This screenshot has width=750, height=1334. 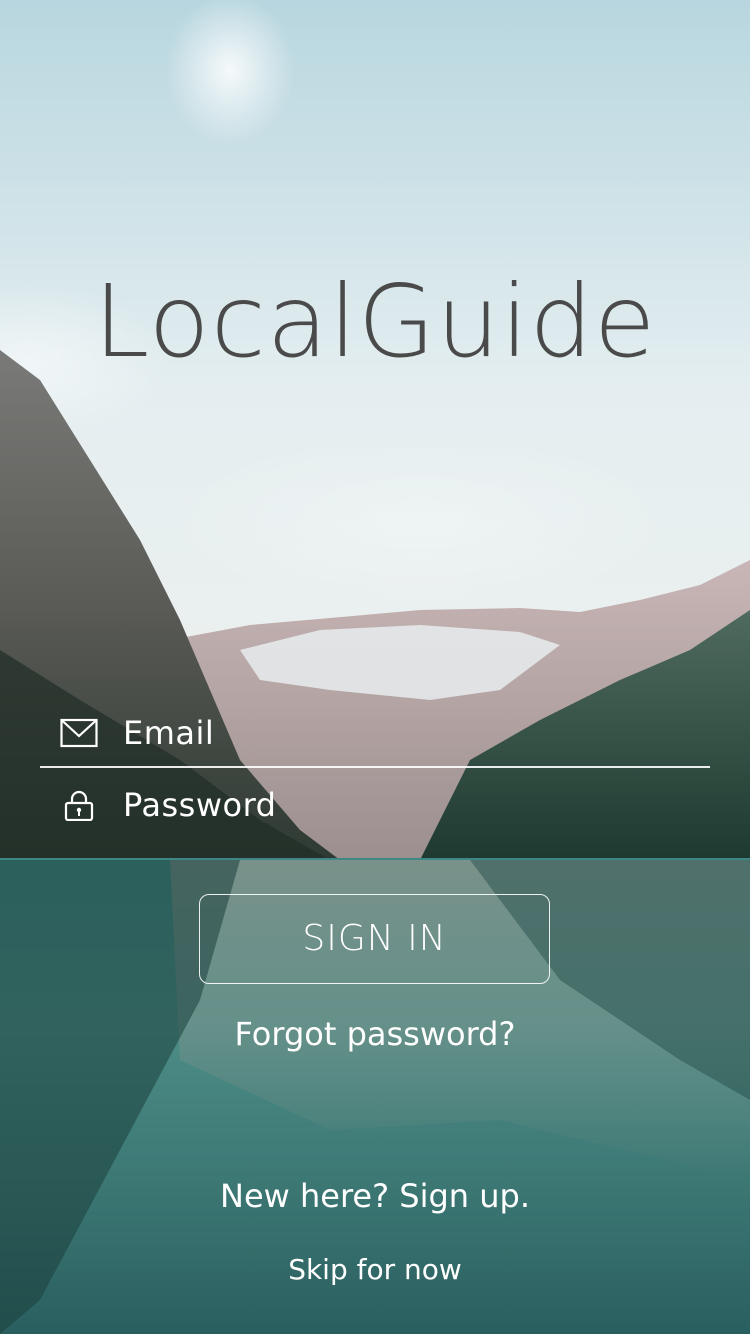 I want to click on skip-for-now-link: Skip for now, so click(x=375, y=1270).